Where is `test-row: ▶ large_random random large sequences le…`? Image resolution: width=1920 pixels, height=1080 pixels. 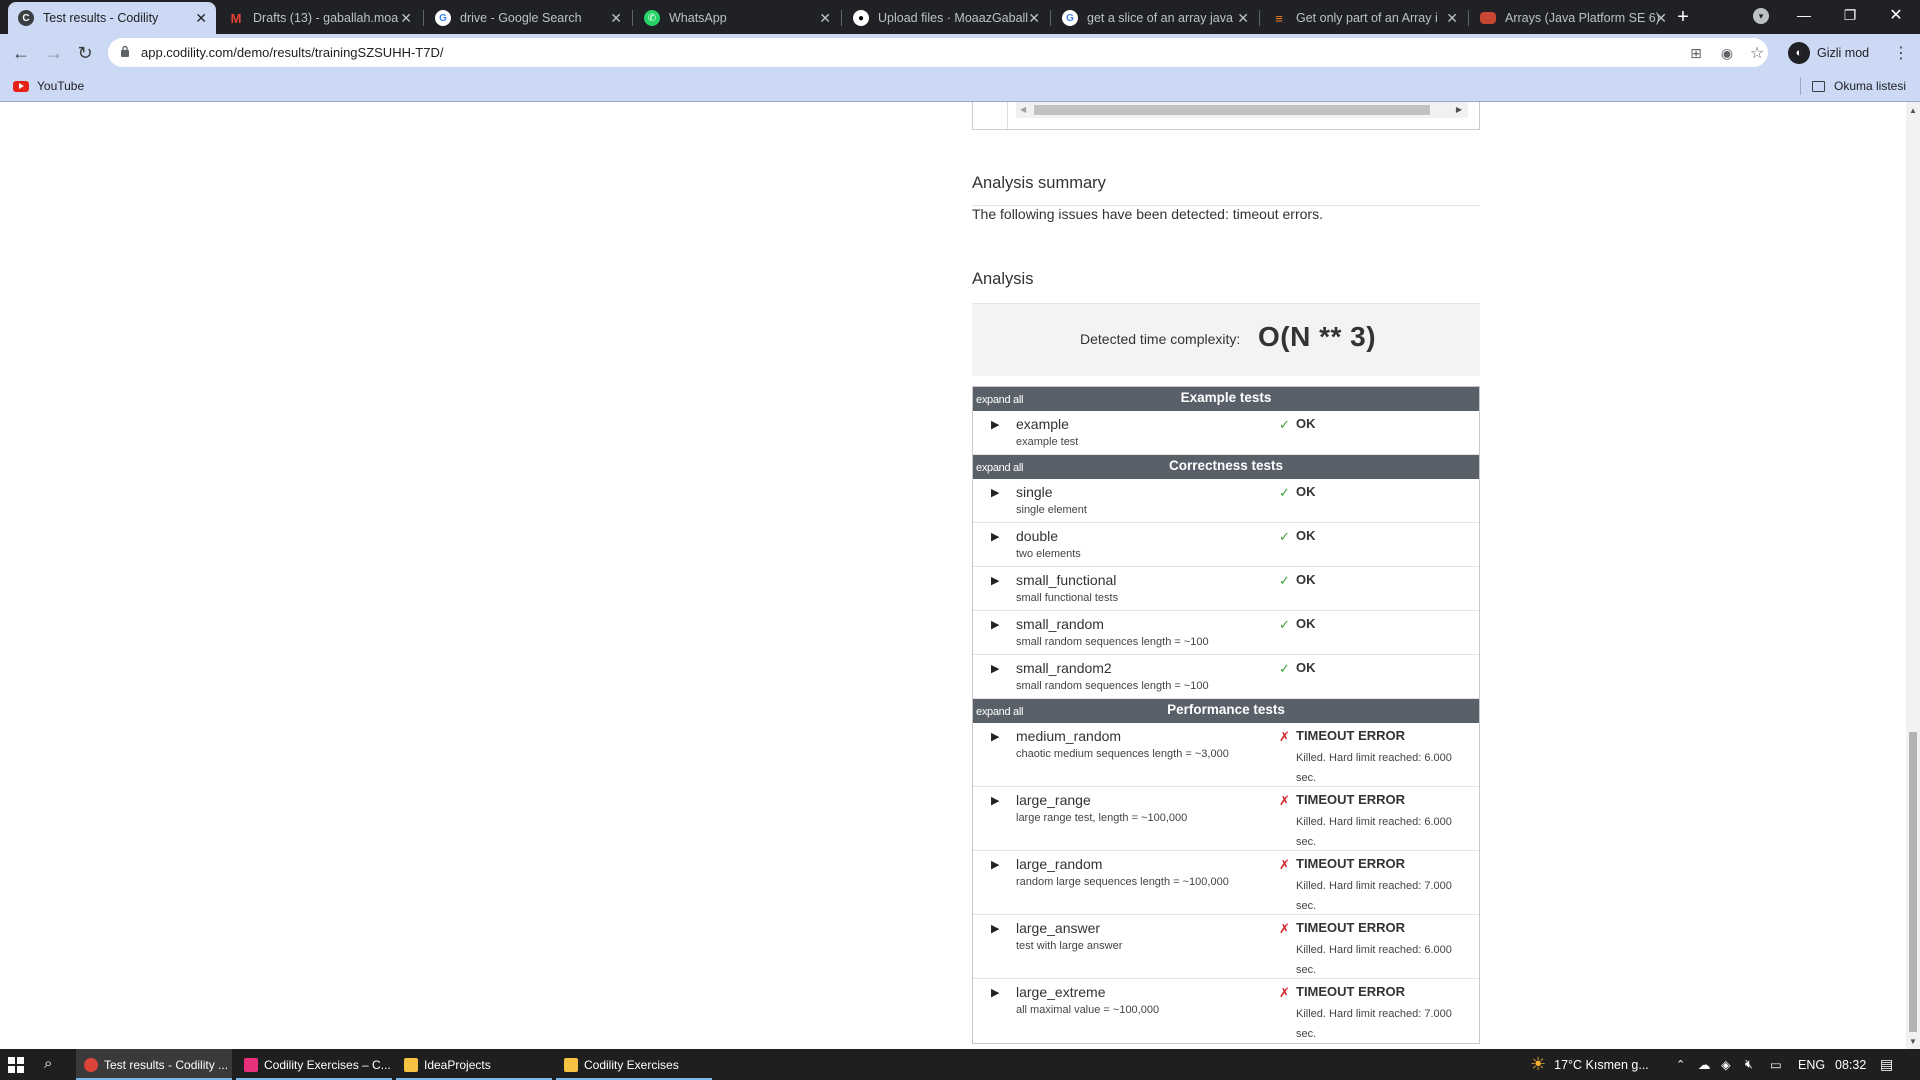
test-row: ▶ large_random random large sequences le… is located at coordinates (1226, 883).